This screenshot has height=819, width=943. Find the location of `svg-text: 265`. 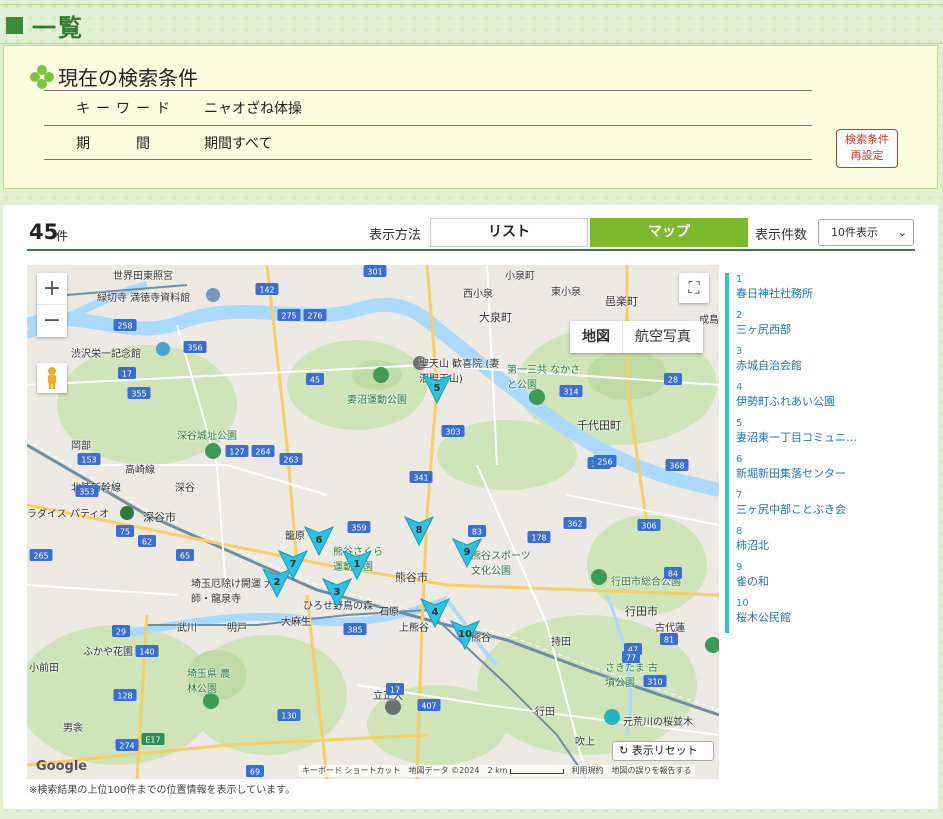

svg-text: 265 is located at coordinates (40, 556).